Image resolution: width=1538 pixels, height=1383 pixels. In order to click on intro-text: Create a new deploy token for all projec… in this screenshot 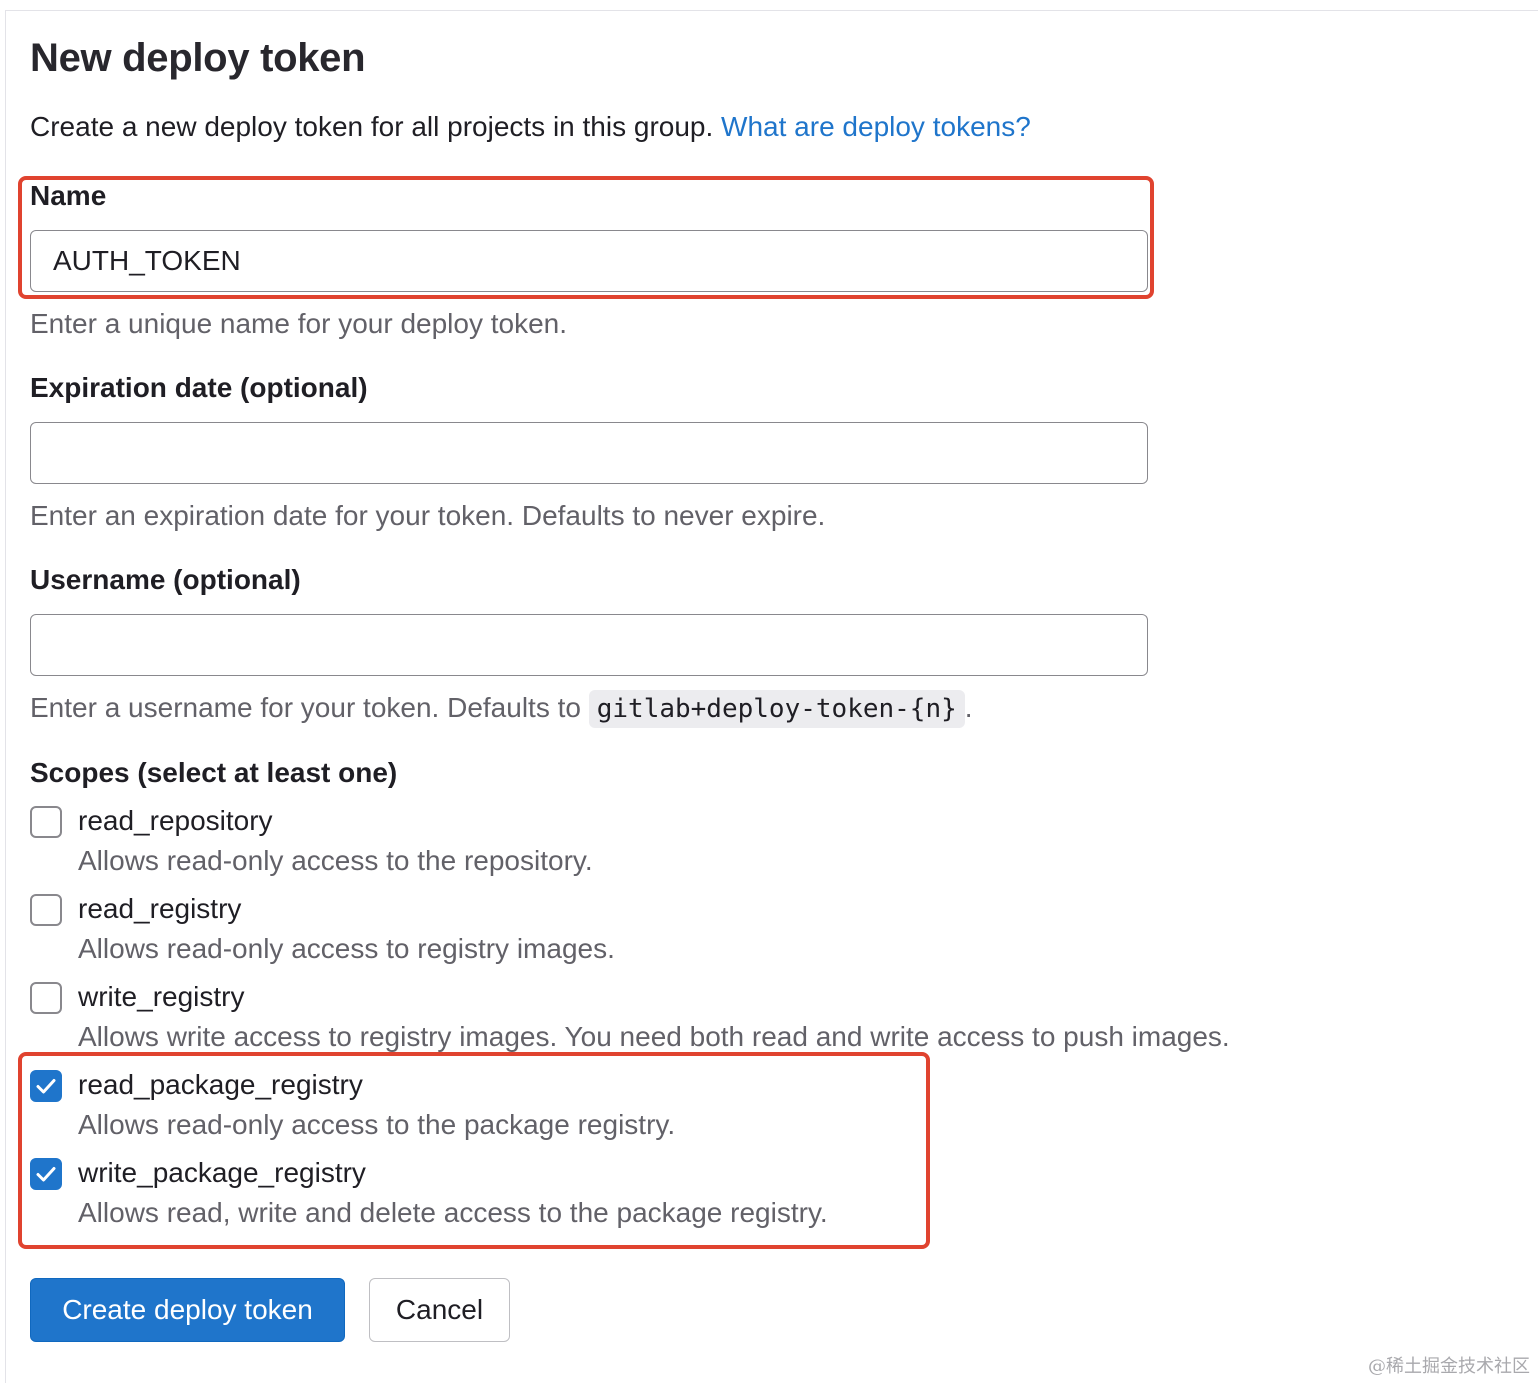, I will do `click(530, 127)`.